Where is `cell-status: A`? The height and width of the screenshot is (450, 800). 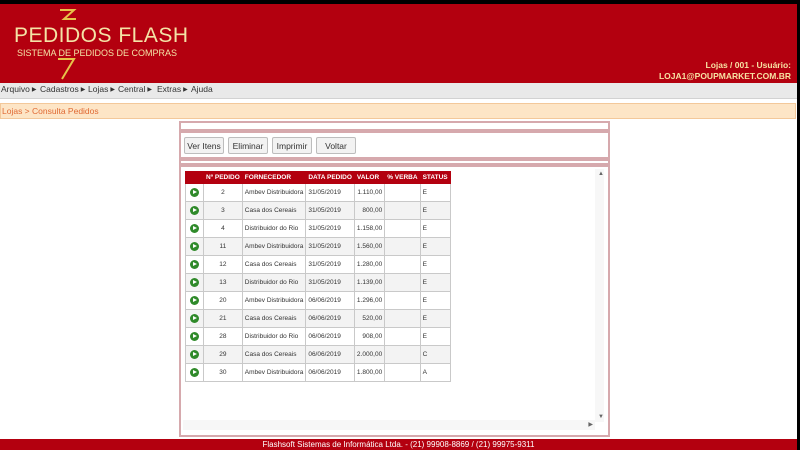
cell-status: A is located at coordinates (435, 372).